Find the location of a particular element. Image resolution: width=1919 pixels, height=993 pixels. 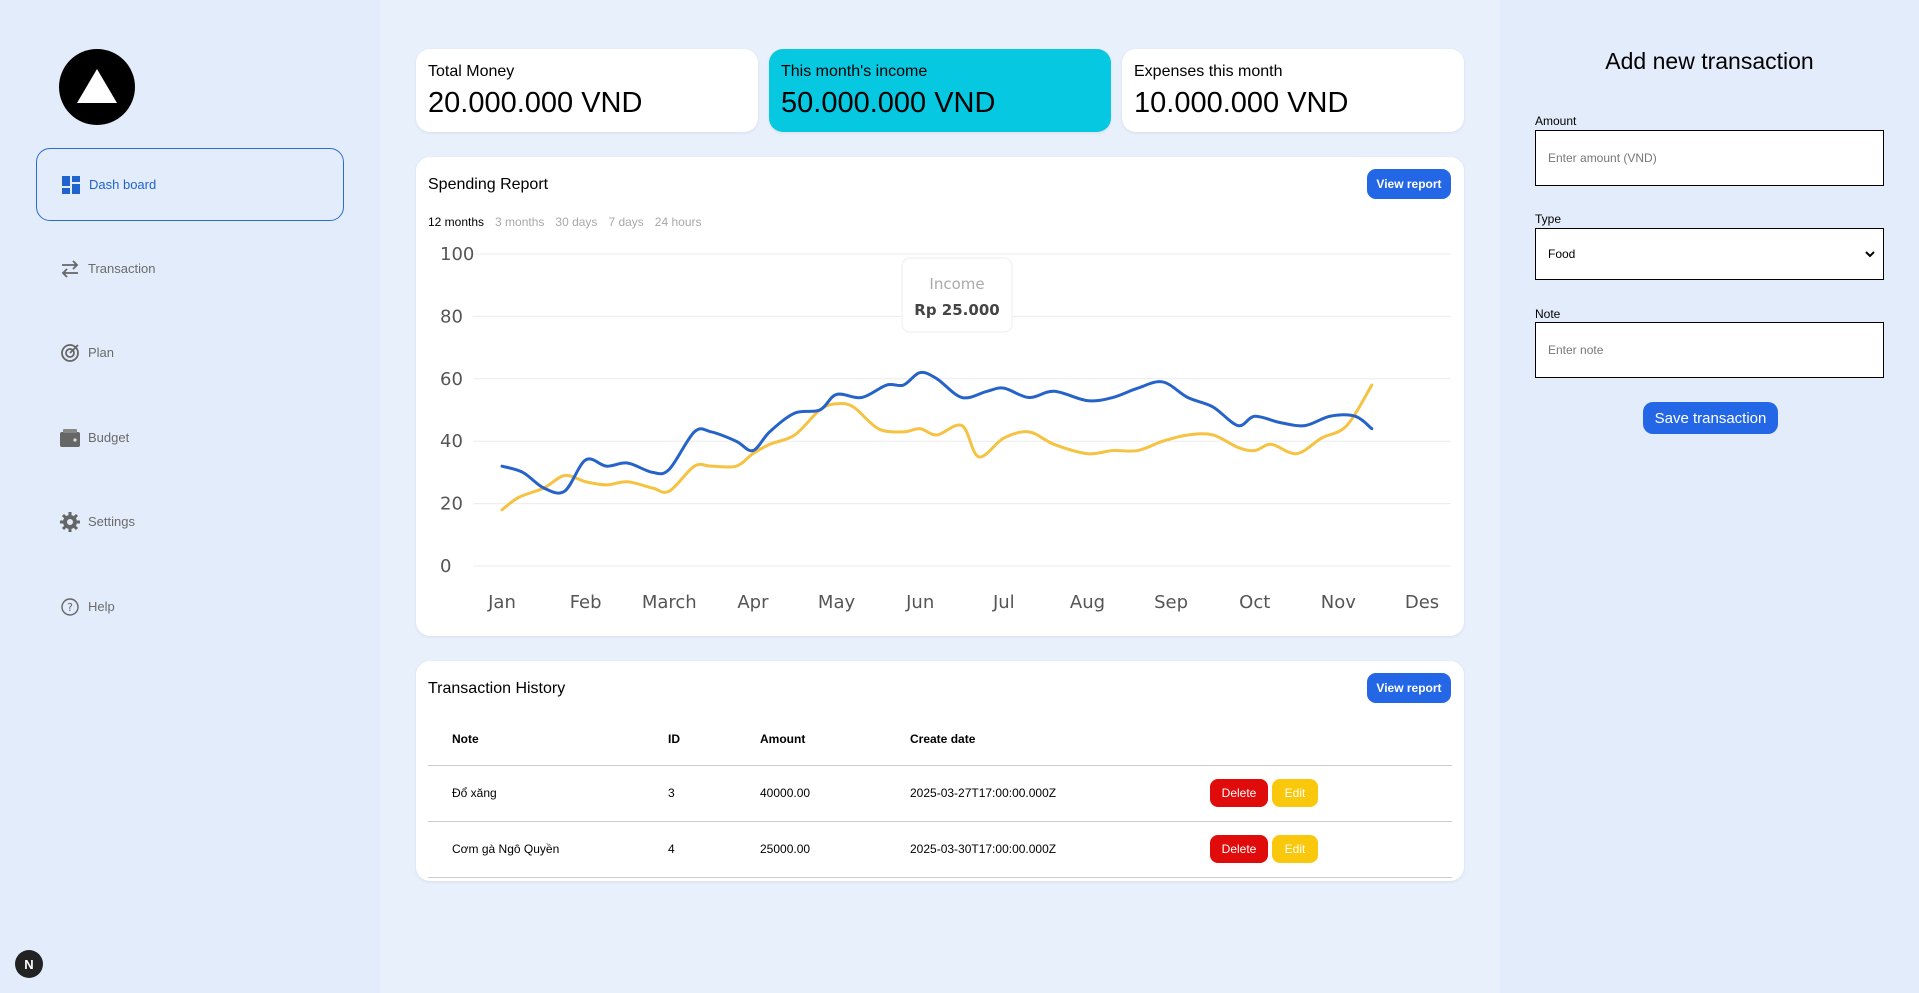

y-tick-label: 20 is located at coordinates (451, 504).